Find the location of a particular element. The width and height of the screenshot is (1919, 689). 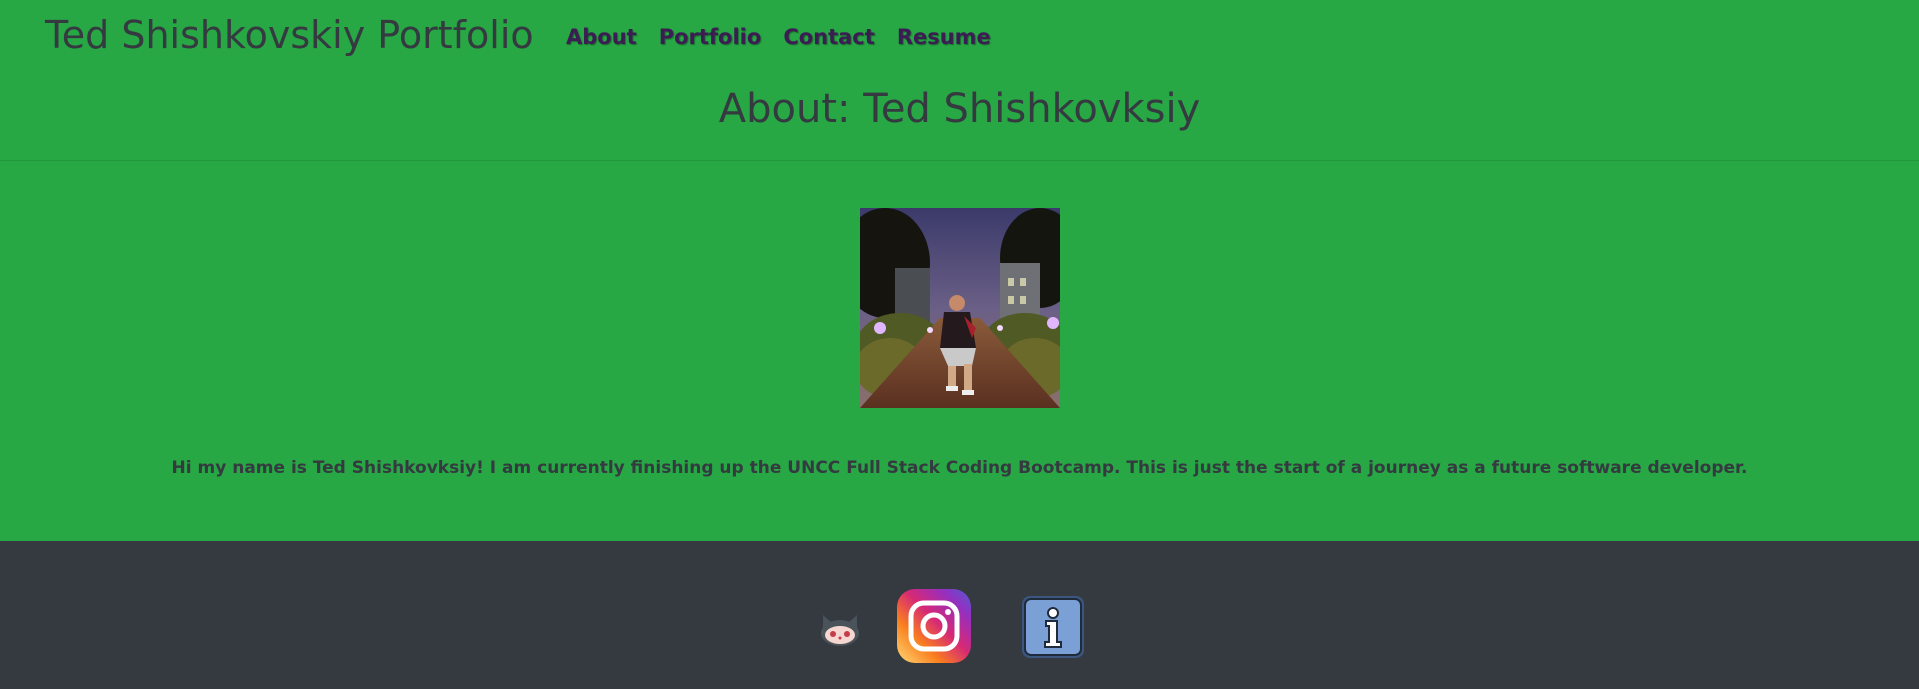

instagram-icon is located at coordinates (934, 626).